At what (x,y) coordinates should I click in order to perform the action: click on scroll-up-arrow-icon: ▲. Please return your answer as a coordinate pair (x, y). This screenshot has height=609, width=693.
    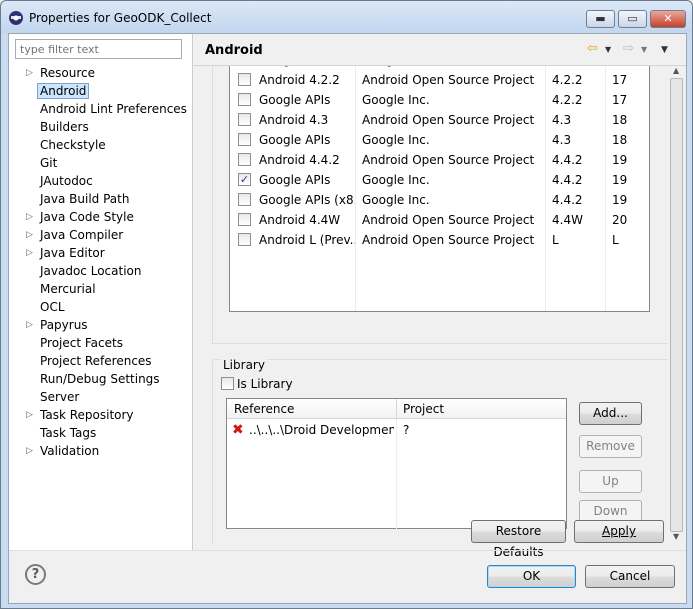
    Looking at the image, I should click on (676, 70).